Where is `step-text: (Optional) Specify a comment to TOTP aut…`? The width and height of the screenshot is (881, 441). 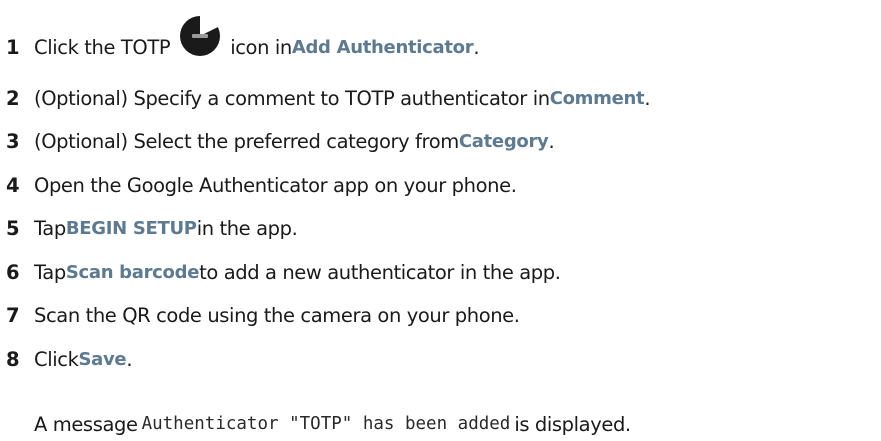 step-text: (Optional) Specify a comment to TOTP aut… is located at coordinates (292, 98).